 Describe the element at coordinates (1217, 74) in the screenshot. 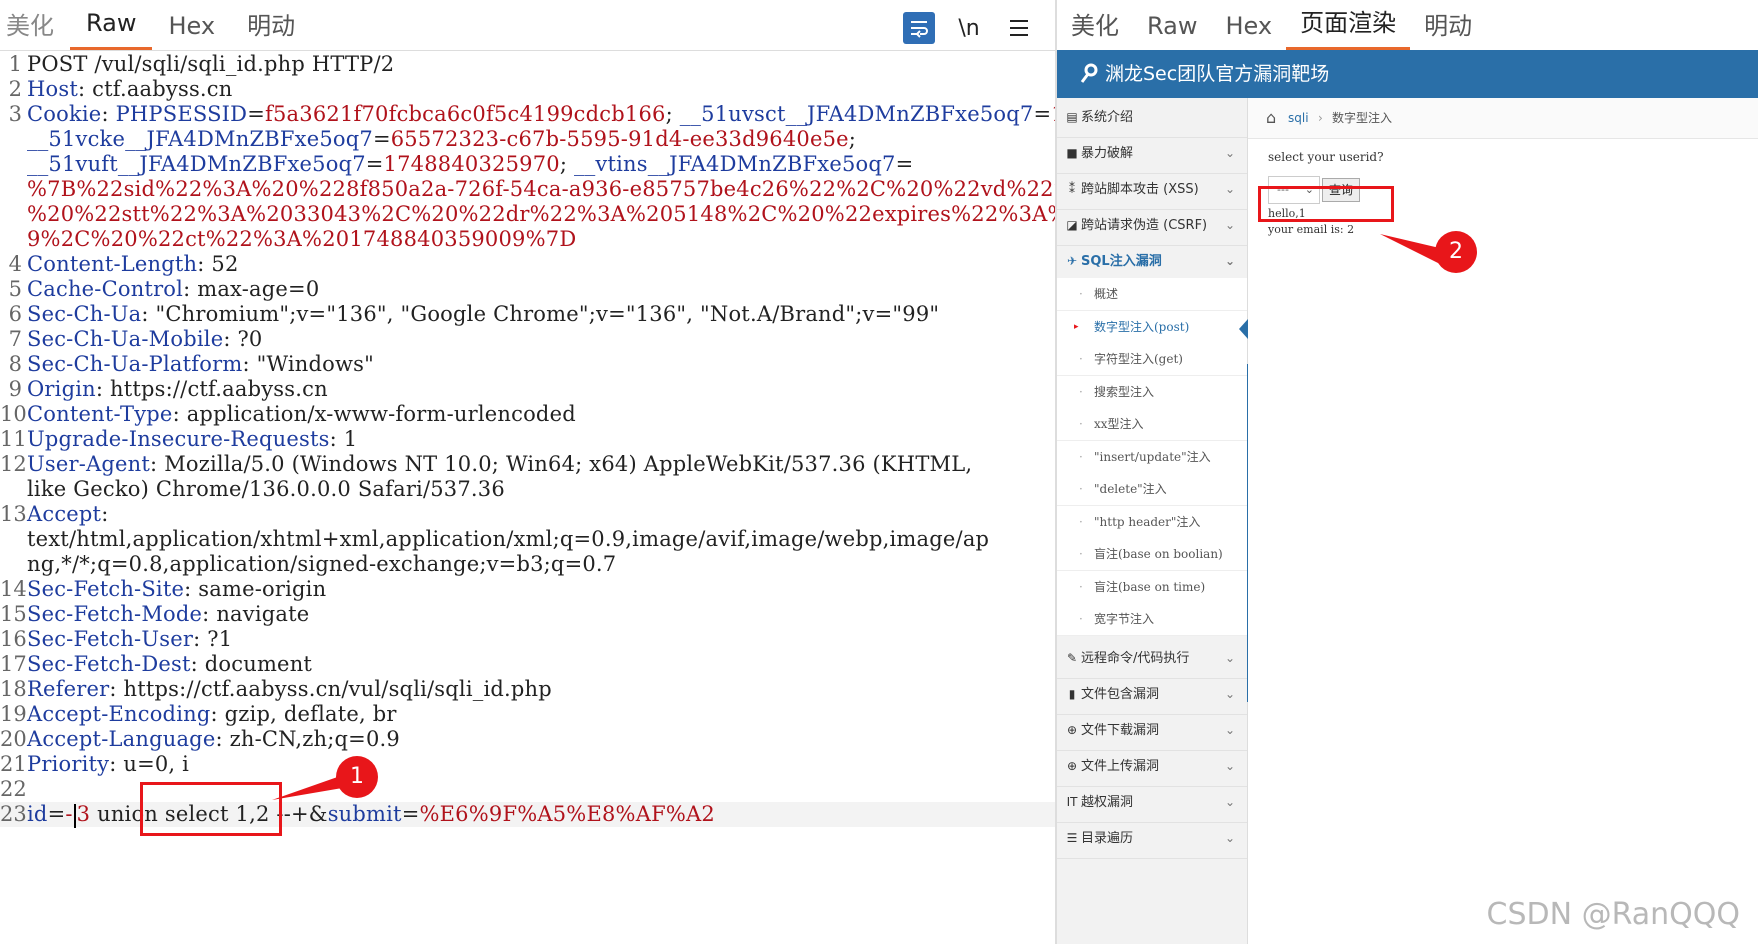

I see `app-title: 渊龙Sec团队官方漏洞靶场` at that location.